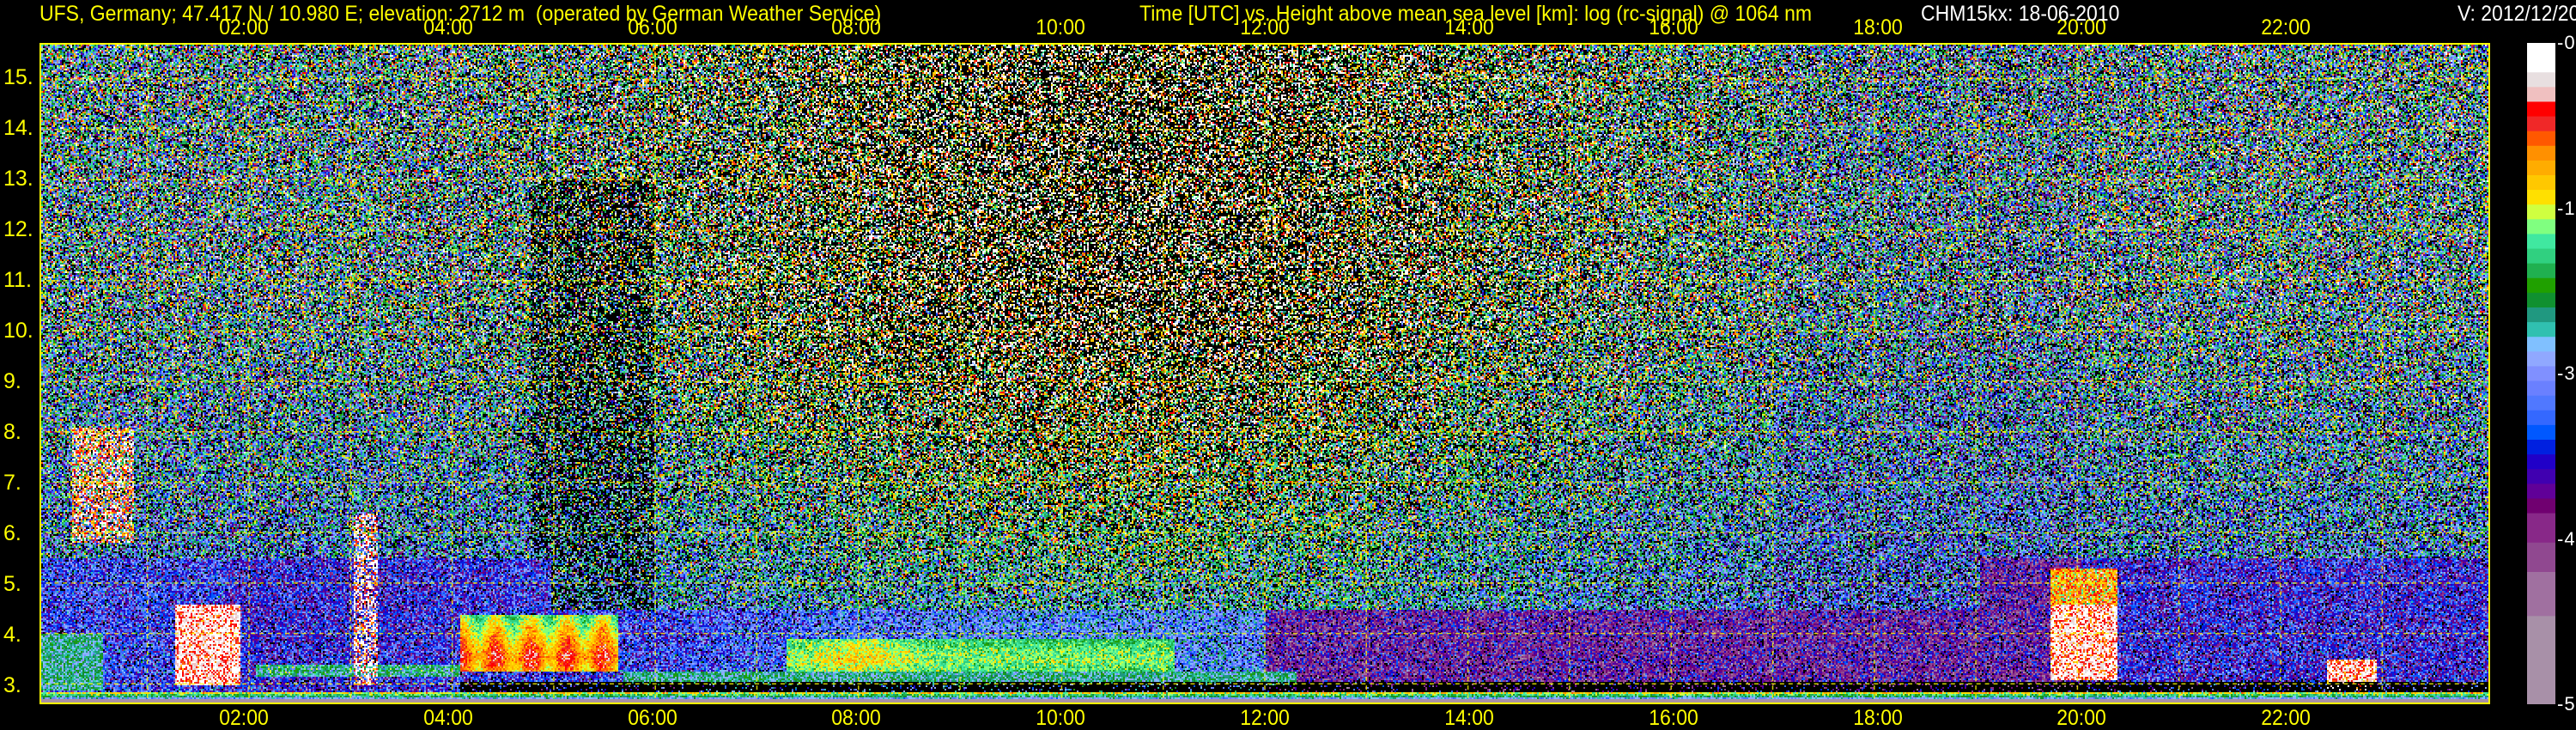 The width and height of the screenshot is (2576, 730). What do you see at coordinates (18, 229) in the screenshot?
I see `y-tick-label: 12.` at bounding box center [18, 229].